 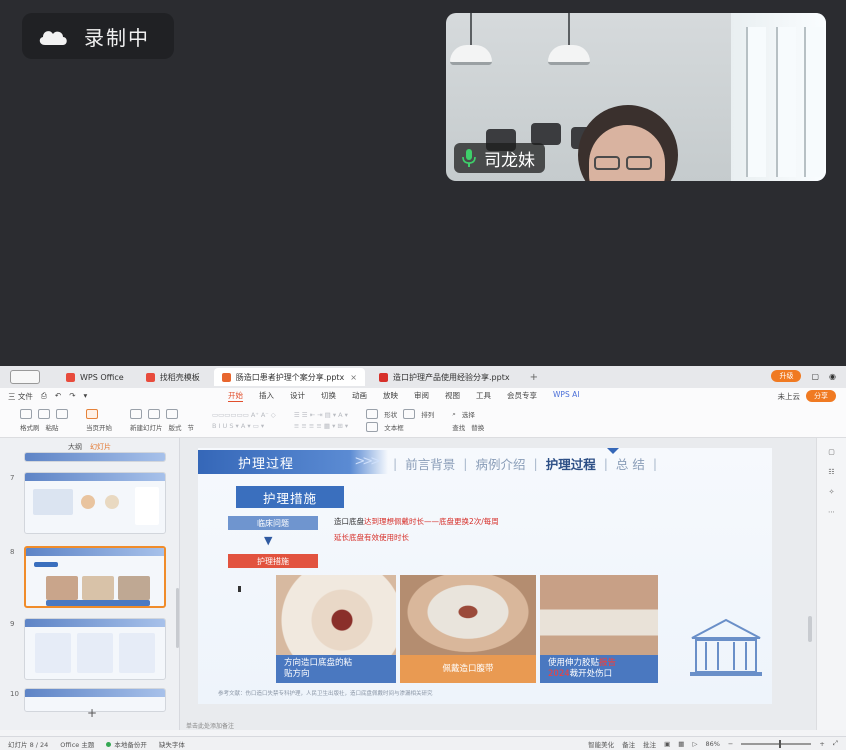 I want to click on layout-icon, so click(x=154, y=414).